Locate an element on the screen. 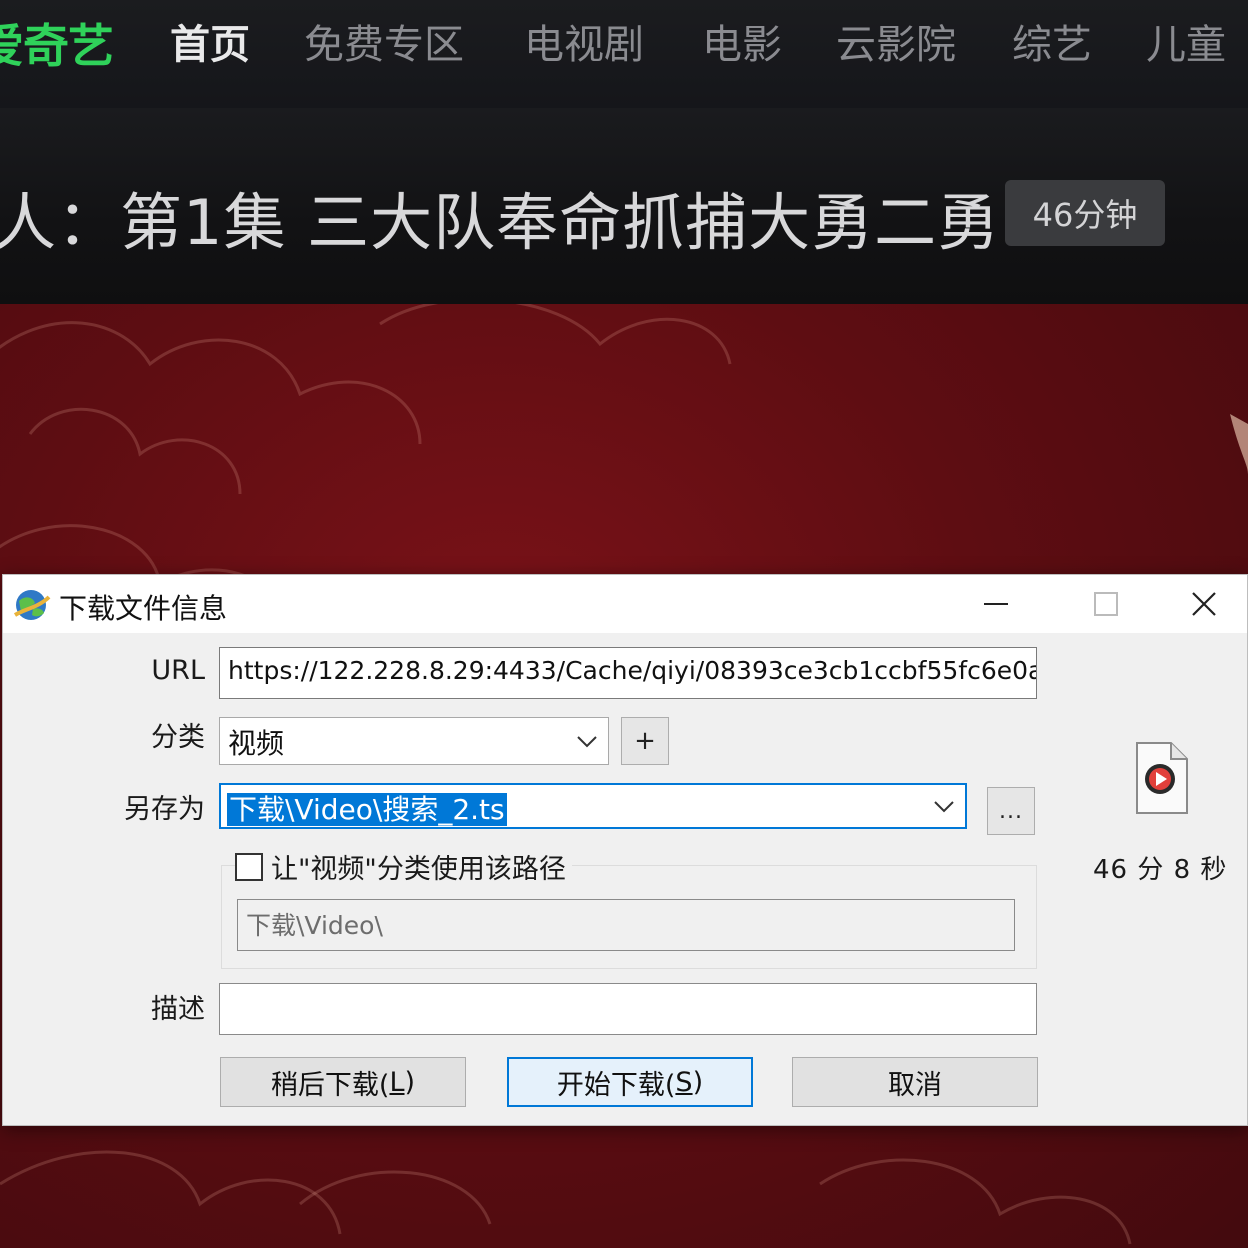 The height and width of the screenshot is (1248, 1248). save-as-label: 另存为 is located at coordinates (164, 809).